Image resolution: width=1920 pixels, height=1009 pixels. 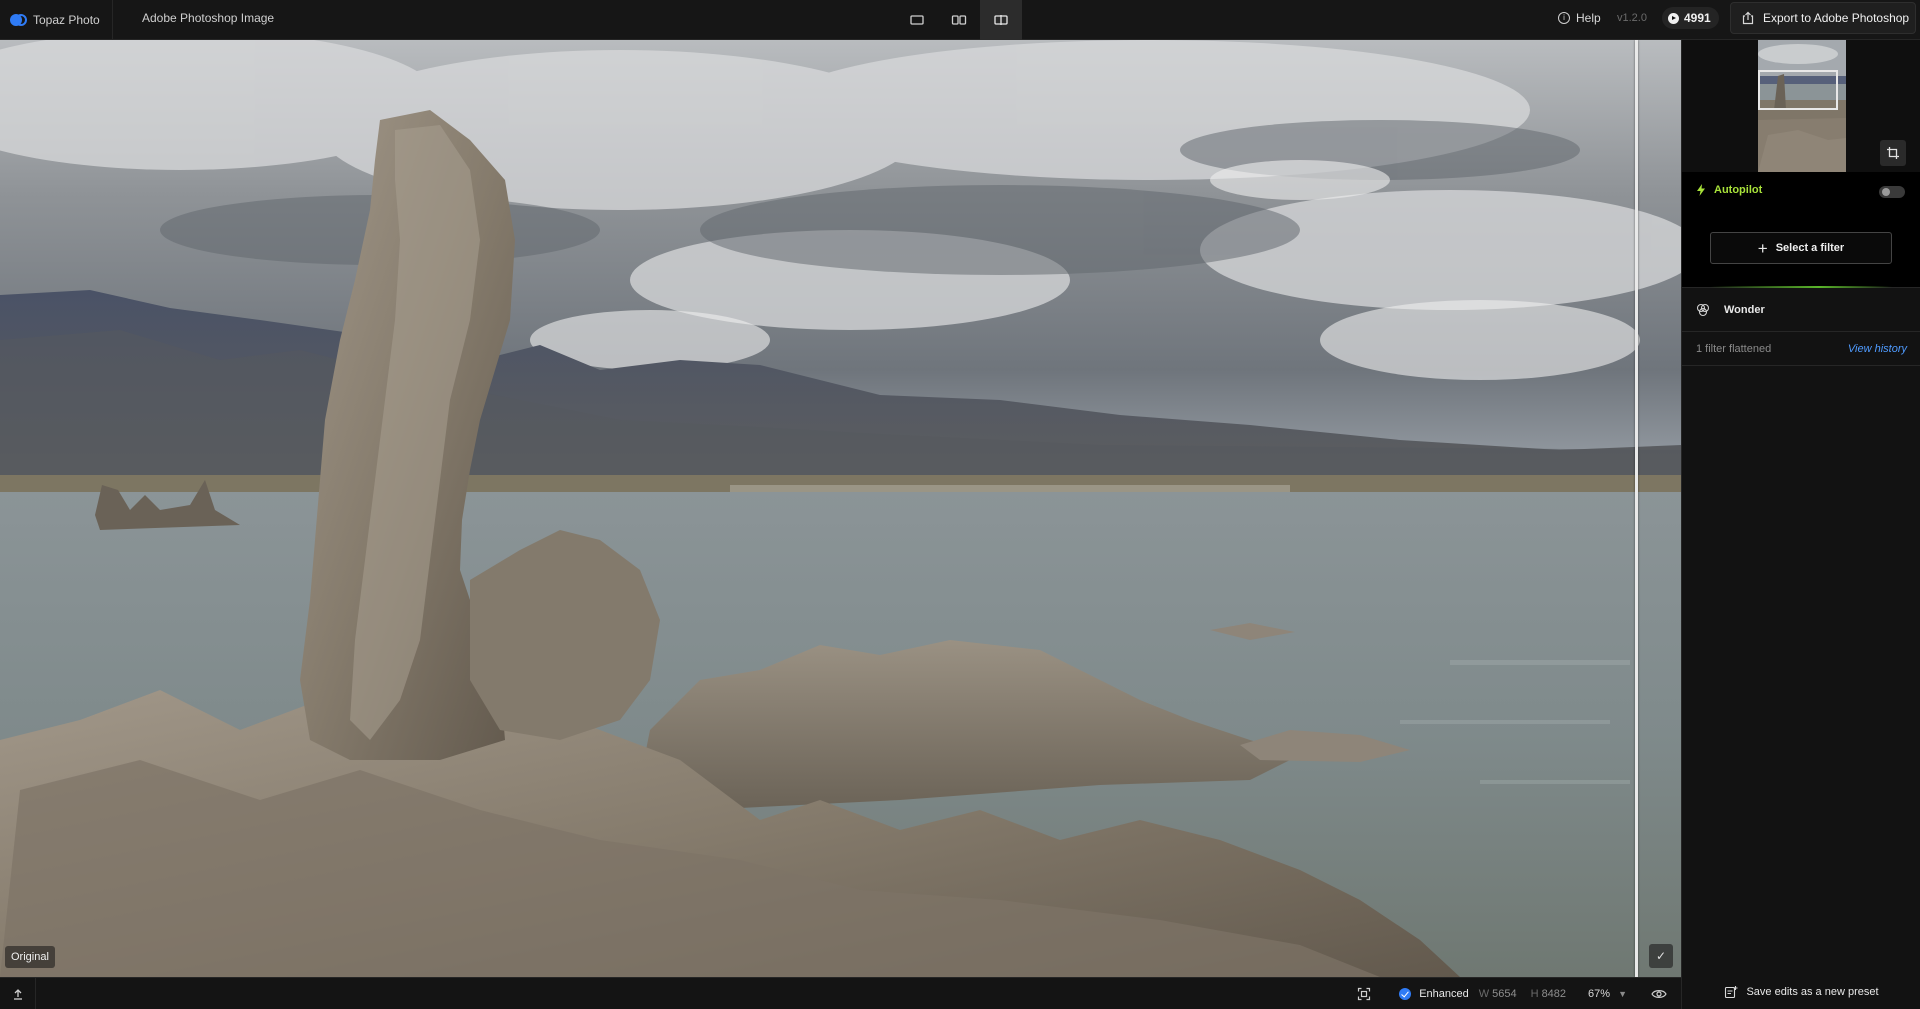 What do you see at coordinates (1836, 18) in the screenshot?
I see `export-label: Export to Adobe Photoshop` at bounding box center [1836, 18].